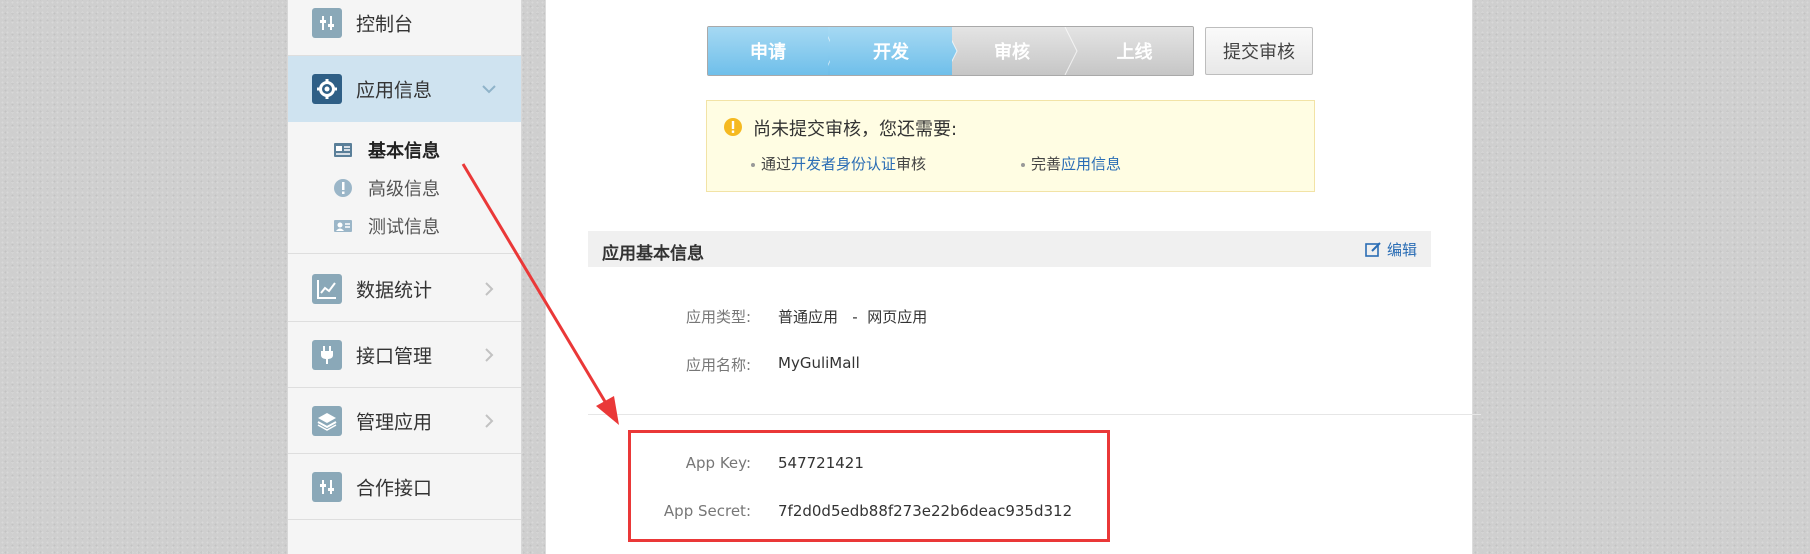  Describe the element at coordinates (853, 317) in the screenshot. I see `app-type-value: 普通应用 - 网页应用` at that location.